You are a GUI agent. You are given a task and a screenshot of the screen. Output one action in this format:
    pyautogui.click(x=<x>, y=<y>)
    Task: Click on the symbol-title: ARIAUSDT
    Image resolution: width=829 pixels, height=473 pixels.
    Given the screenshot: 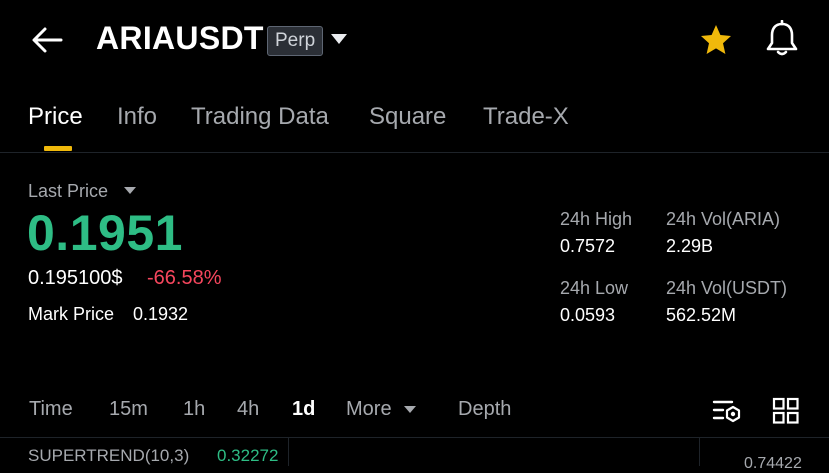 What is the action you would take?
    pyautogui.click(x=180, y=38)
    